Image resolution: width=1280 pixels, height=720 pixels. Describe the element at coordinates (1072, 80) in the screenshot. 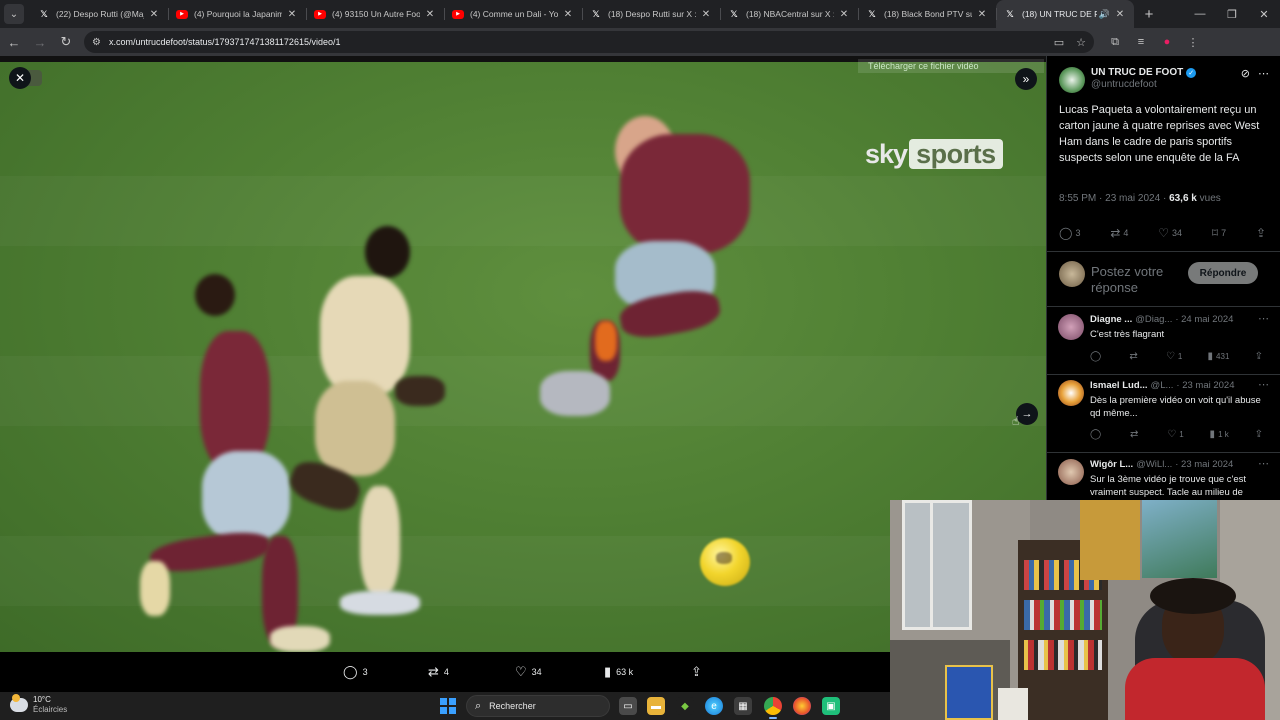

I see `author-avatar` at that location.